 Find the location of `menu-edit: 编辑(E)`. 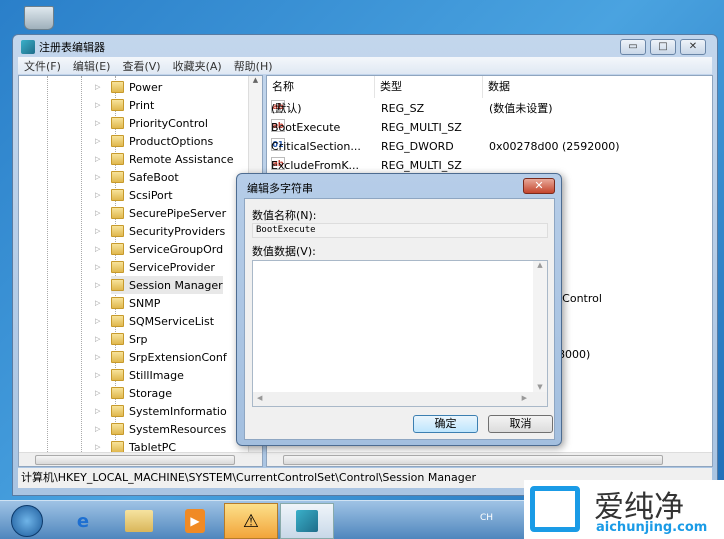

menu-edit: 编辑(E) is located at coordinates (92, 66).